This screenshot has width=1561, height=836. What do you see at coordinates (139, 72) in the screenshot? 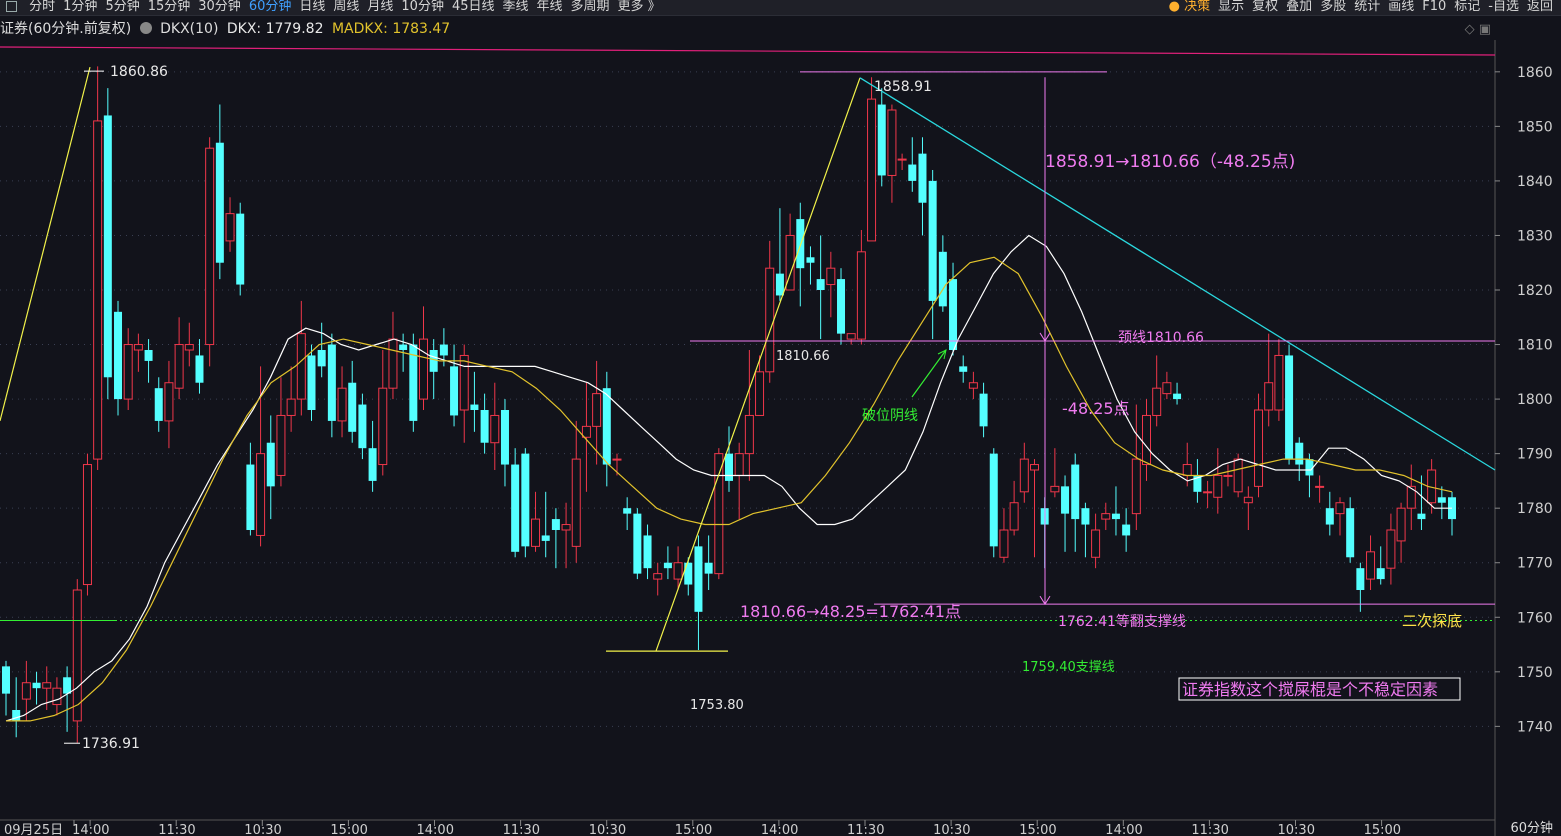
I see `high1-label: 1860.86` at bounding box center [139, 72].